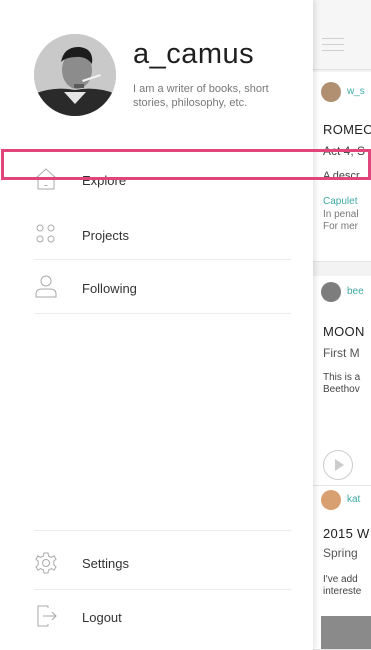 The height and width of the screenshot is (650, 371). I want to click on menu-label: Settings, so click(105, 563).